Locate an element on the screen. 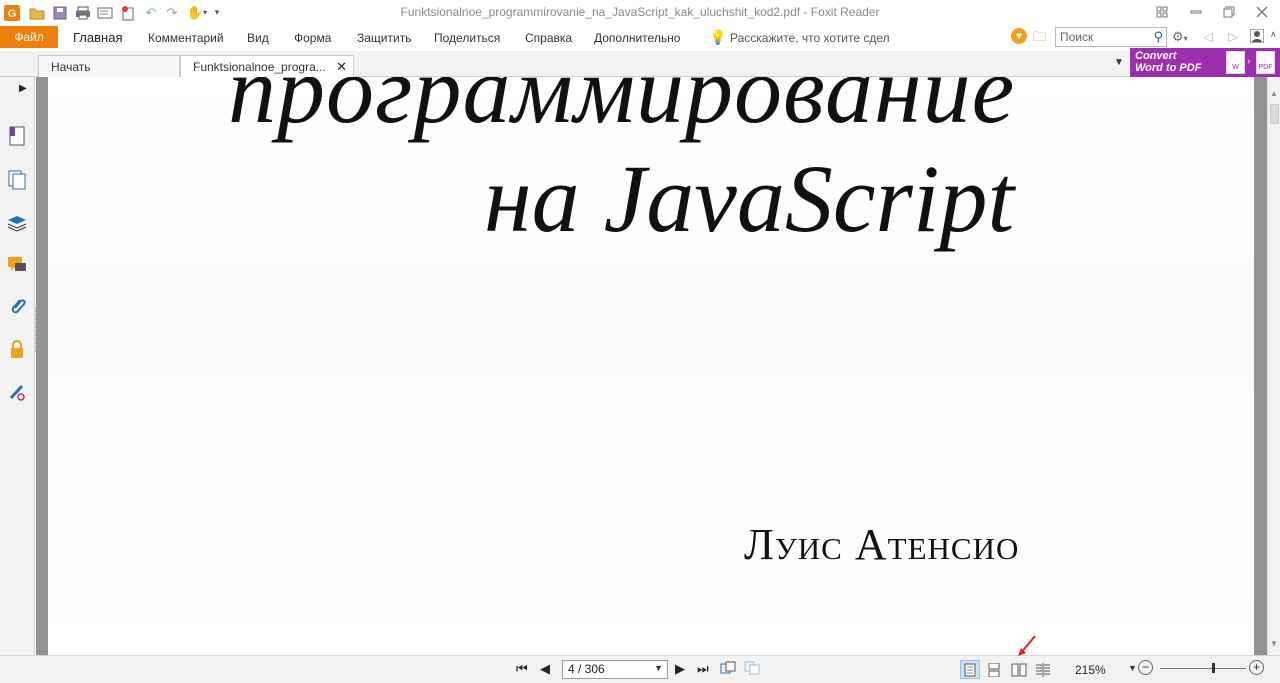  promo-text: Convert Word to PDF is located at coordinates (1168, 62).